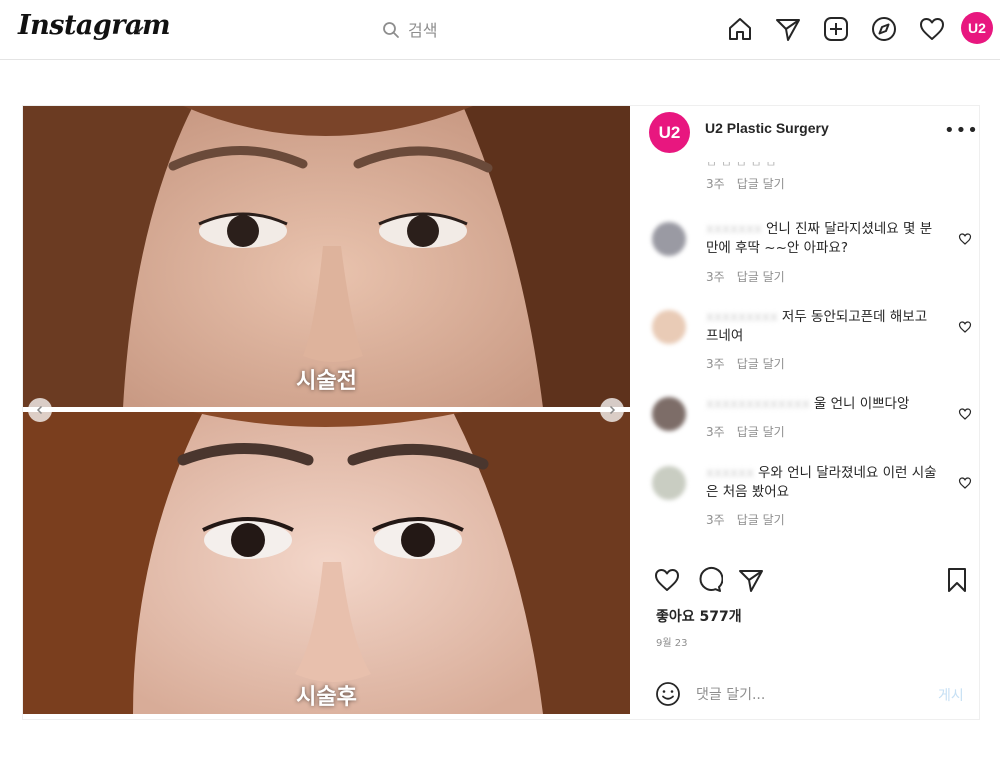 This screenshot has height=760, width=1000. What do you see at coordinates (740, 29) in the screenshot?
I see `home-icon` at bounding box center [740, 29].